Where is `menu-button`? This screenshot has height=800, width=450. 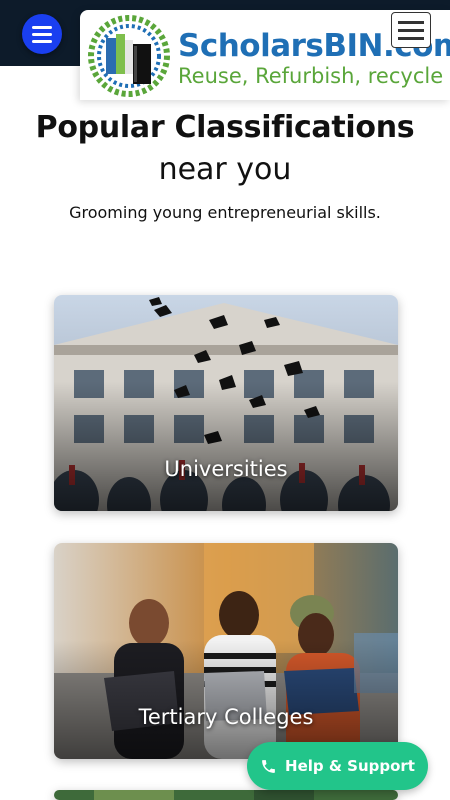
menu-button is located at coordinates (42, 34).